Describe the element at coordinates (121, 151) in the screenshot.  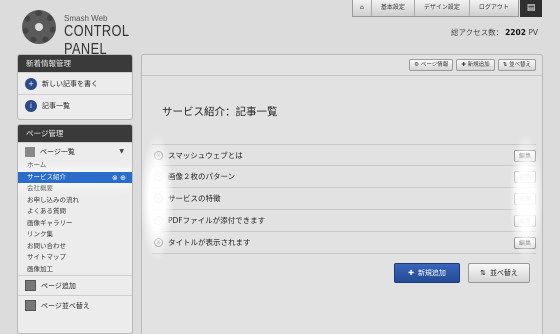
I see `chevron-down-icon: ▼` at that location.